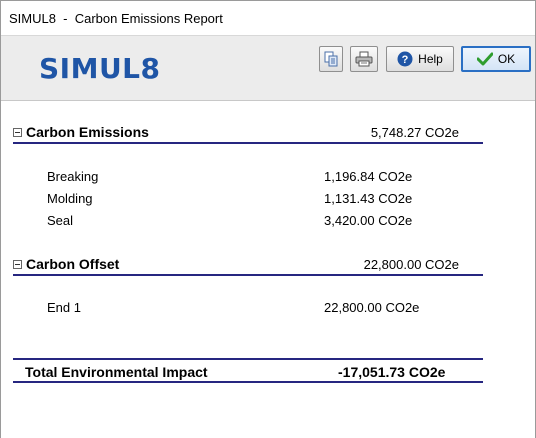 This screenshot has width=536, height=438. I want to click on list-item: Molding 1,131.43 CO2e, so click(237, 200).